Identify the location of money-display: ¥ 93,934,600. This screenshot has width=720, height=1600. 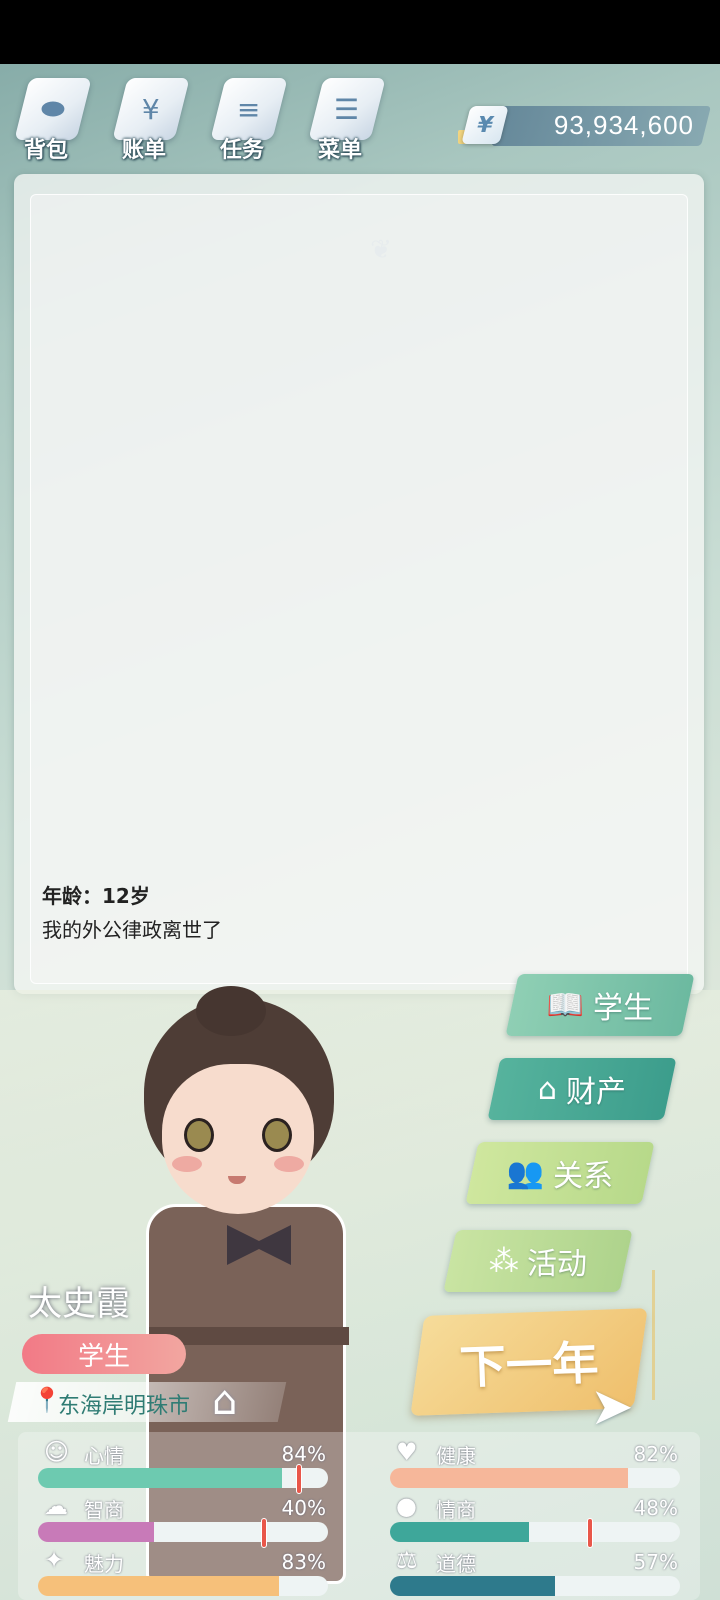
(584, 128).